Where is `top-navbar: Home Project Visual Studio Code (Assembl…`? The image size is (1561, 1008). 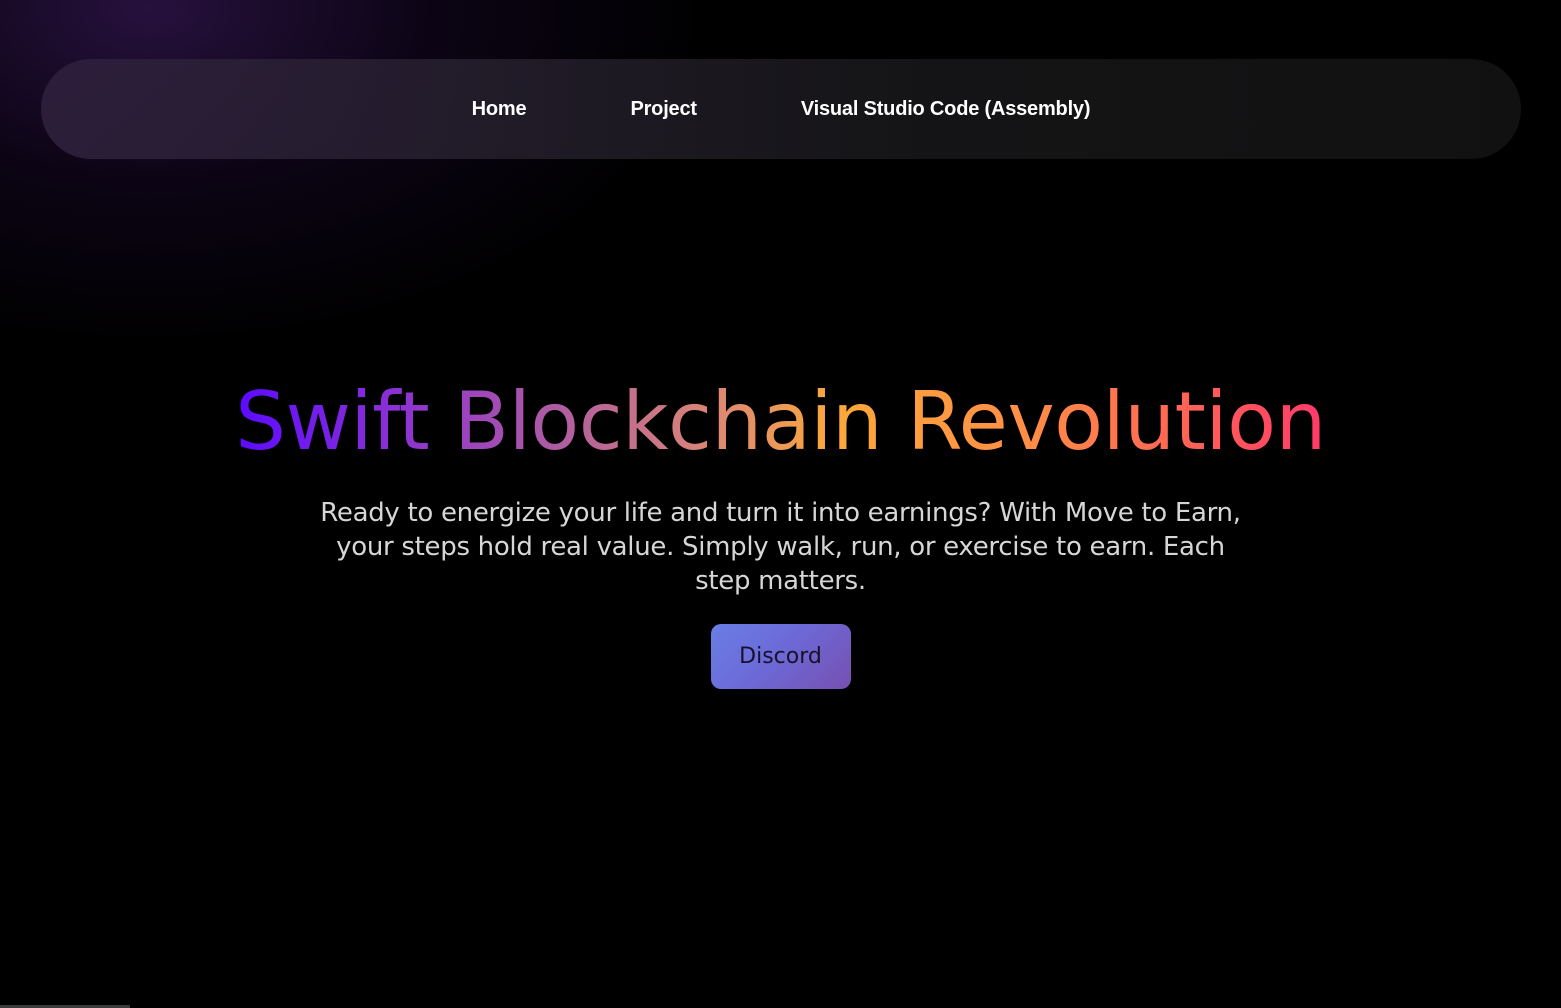
top-navbar: Home Project Visual Studio Code (Assembl… is located at coordinates (781, 109).